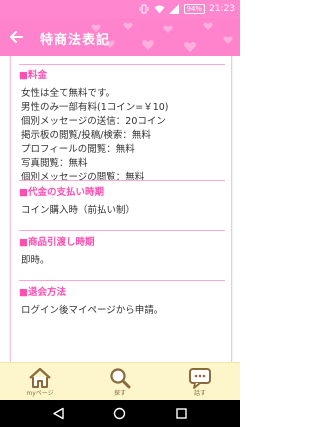 The width and height of the screenshot is (320, 427). I want to click on status-time: 21:23, so click(222, 9).